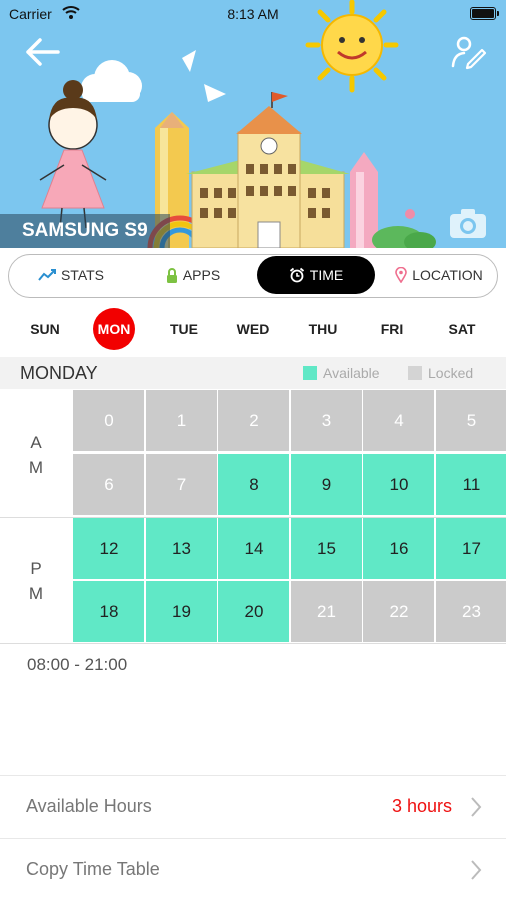 This screenshot has width=506, height=901. Describe the element at coordinates (327, 421) in the screenshot. I see `hour-cell-3: 3` at that location.